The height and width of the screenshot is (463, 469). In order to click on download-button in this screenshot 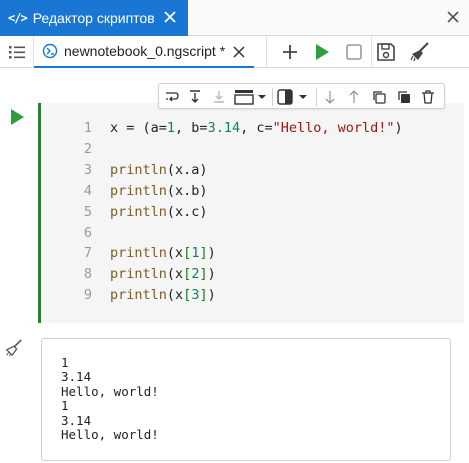, I will do `click(219, 97)`.